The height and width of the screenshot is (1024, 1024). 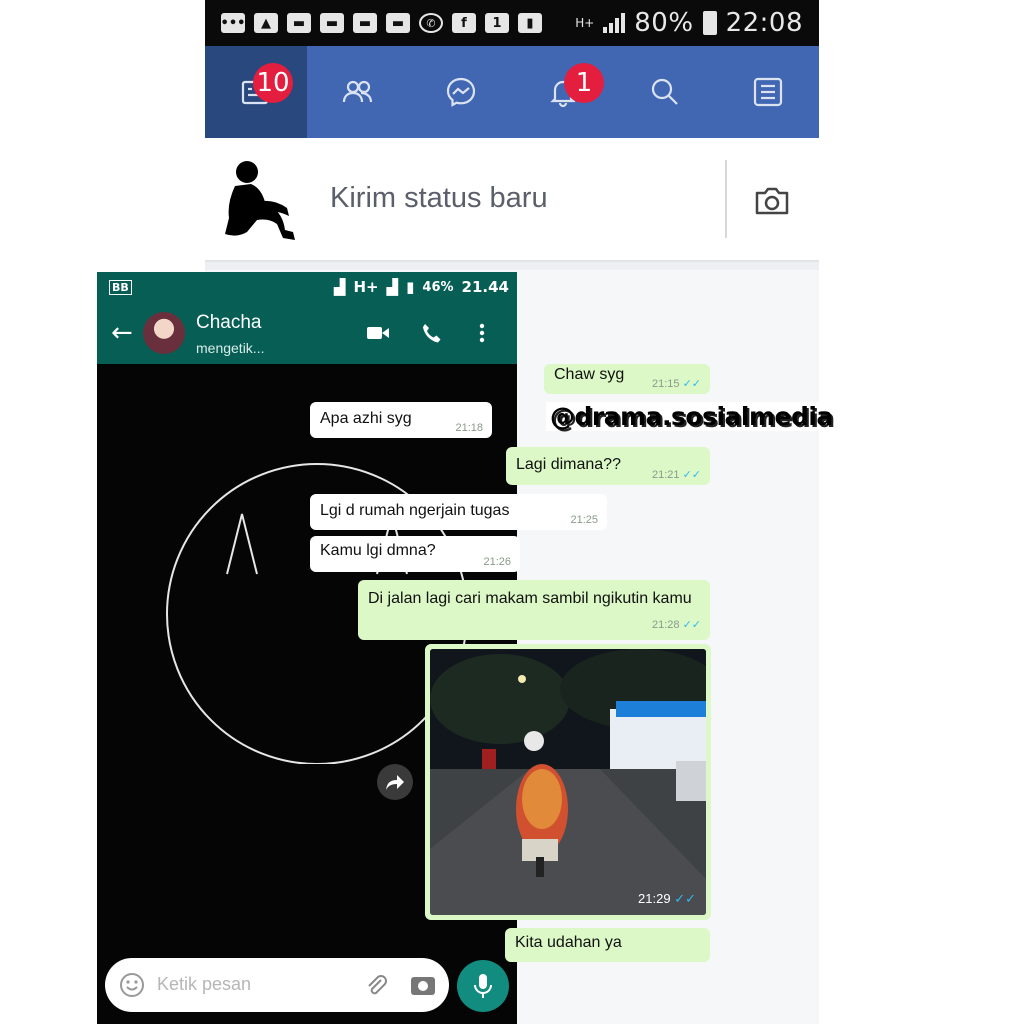 I want to click on message-bubble-out: Chaw syg 21:15 ✓✓, so click(x=627, y=379).